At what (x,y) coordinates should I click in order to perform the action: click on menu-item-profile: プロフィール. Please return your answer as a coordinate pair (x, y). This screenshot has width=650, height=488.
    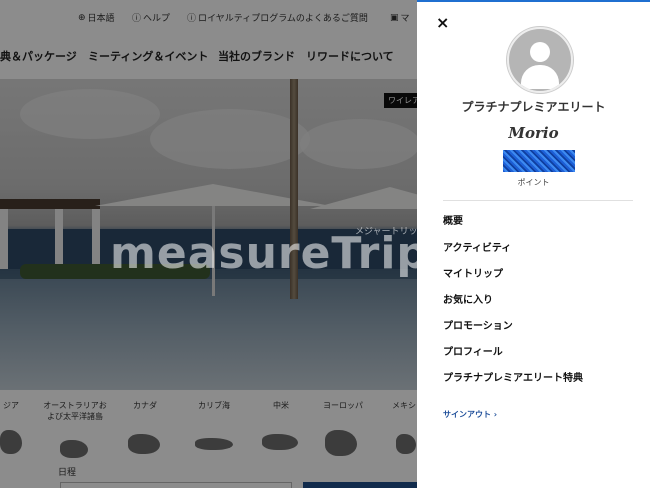
    Looking at the image, I should click on (473, 350).